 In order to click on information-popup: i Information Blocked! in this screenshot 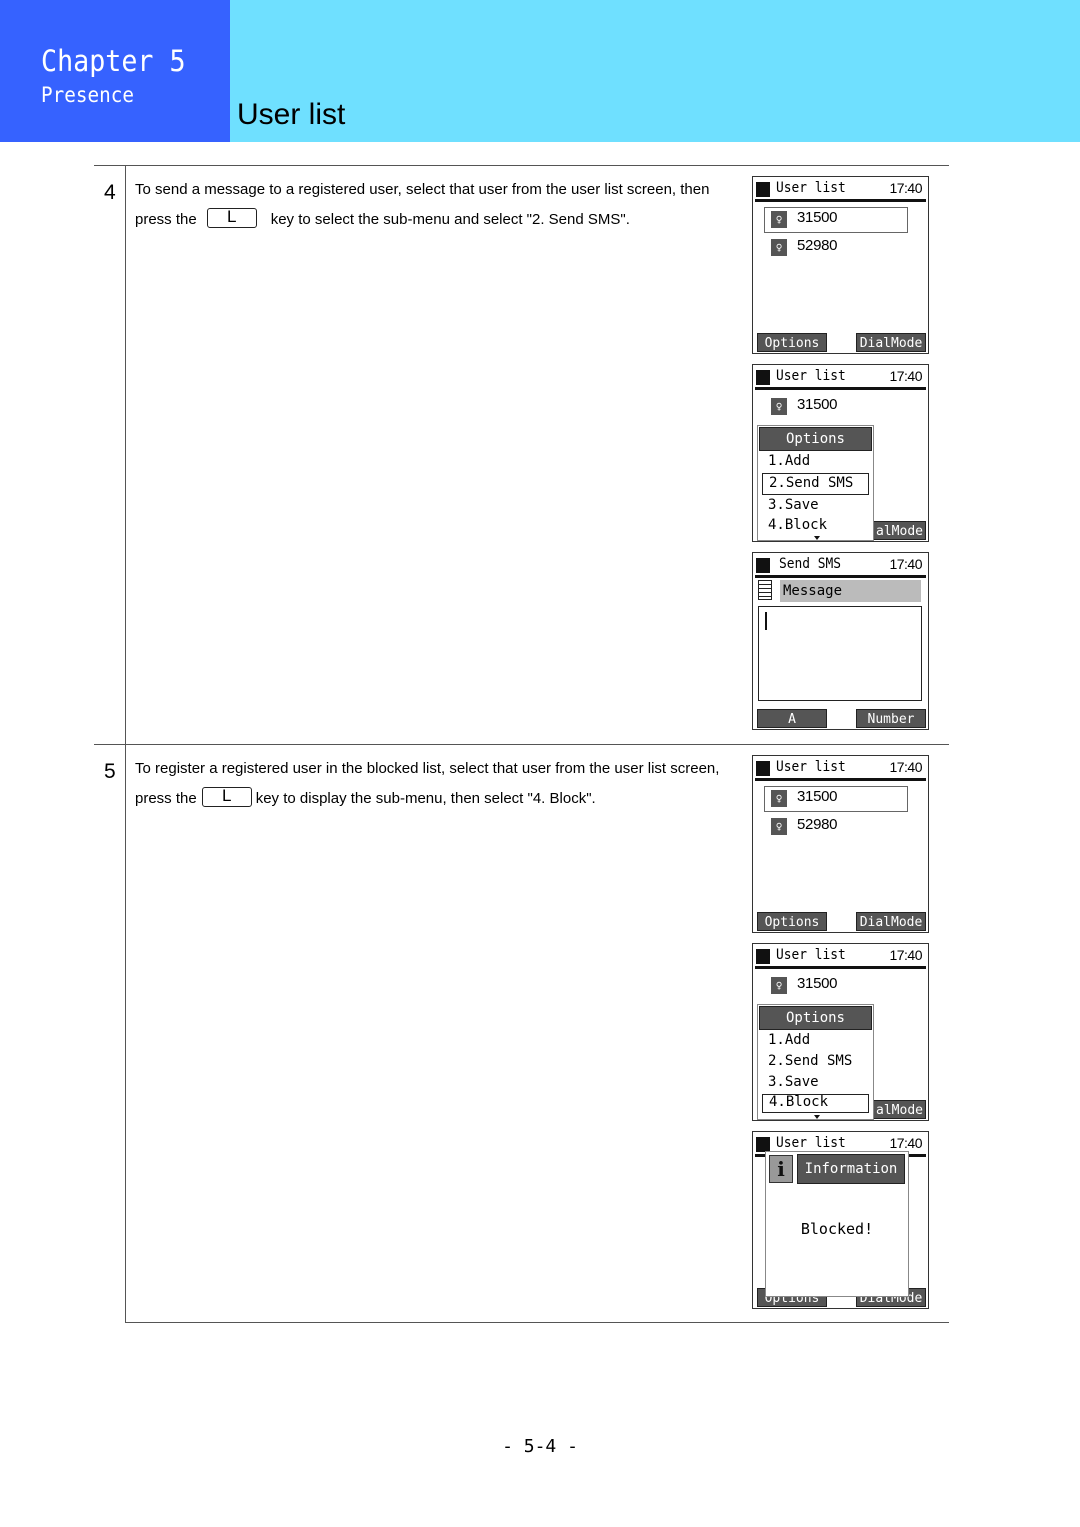, I will do `click(837, 1224)`.